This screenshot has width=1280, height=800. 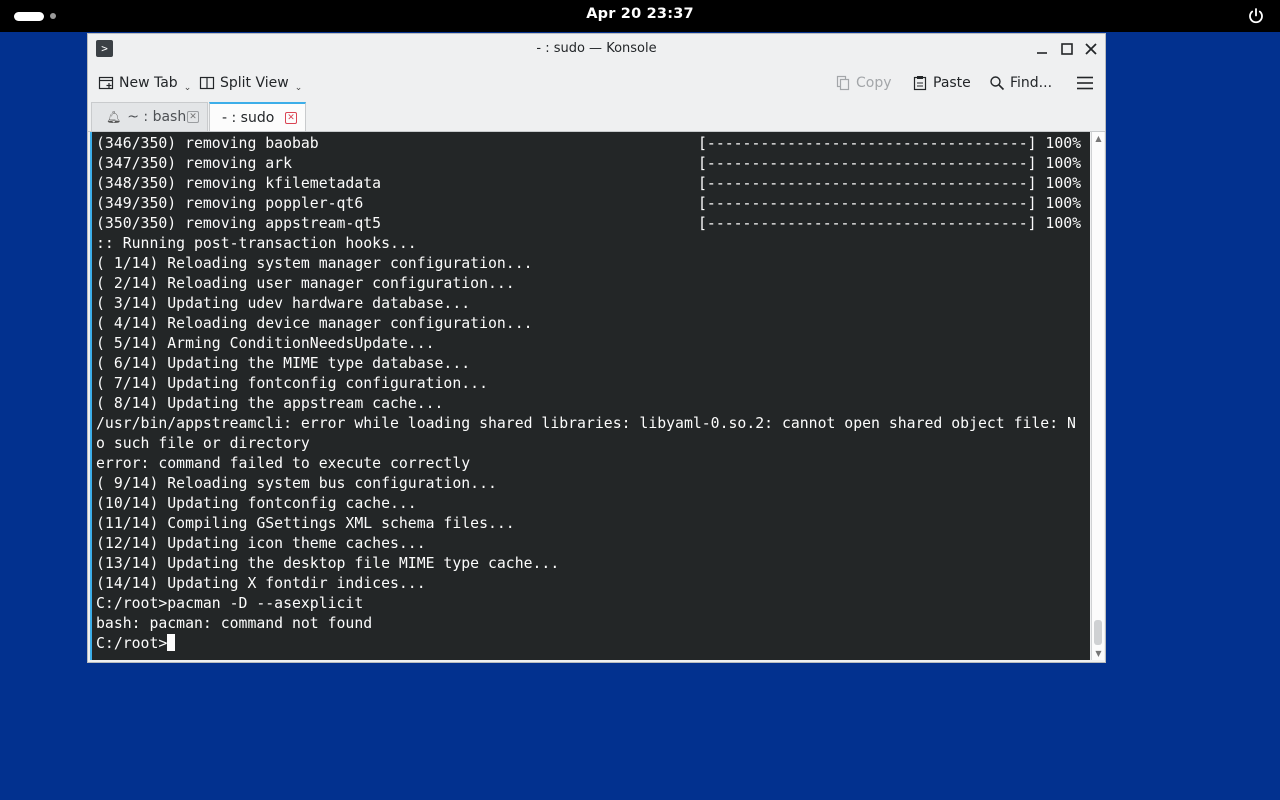 What do you see at coordinates (254, 83) in the screenshot?
I see `split-view-label: Split View` at bounding box center [254, 83].